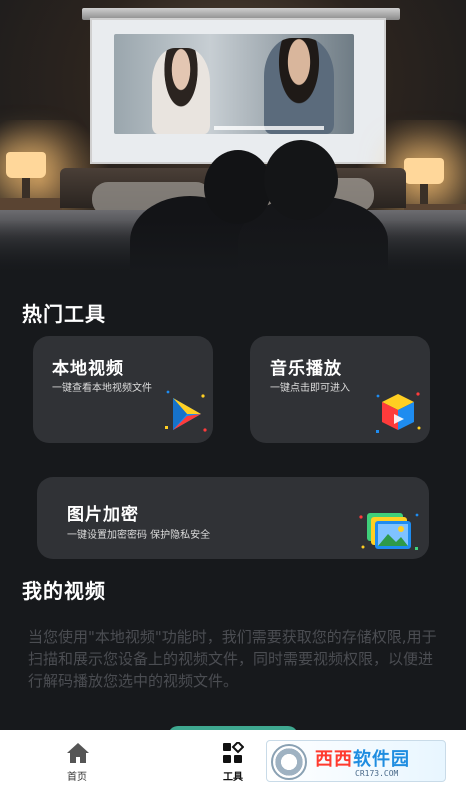 This screenshot has width=466, height=792. Describe the element at coordinates (26, 165) in the screenshot. I see `lamp-left` at that location.